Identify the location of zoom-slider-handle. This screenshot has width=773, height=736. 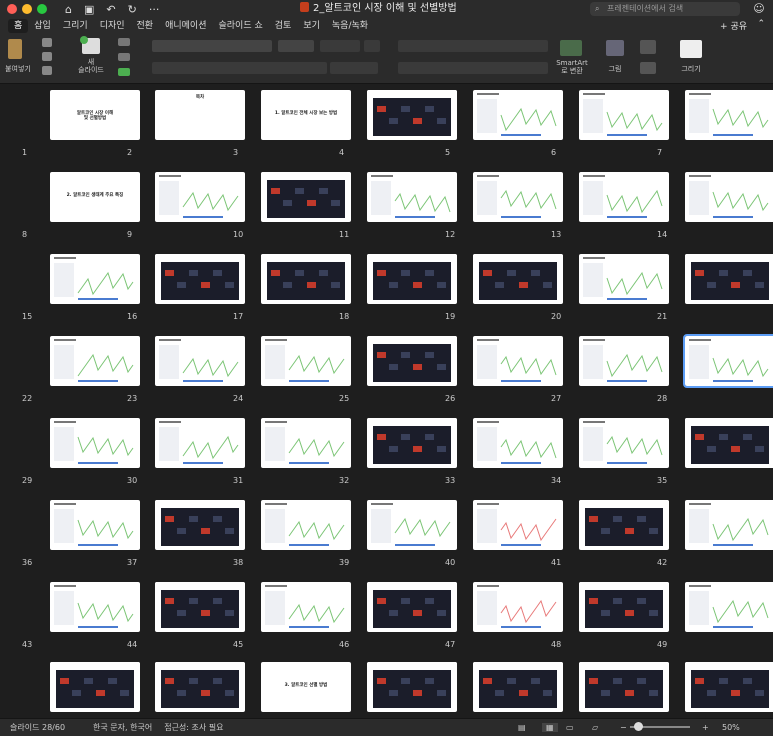
(638, 726).